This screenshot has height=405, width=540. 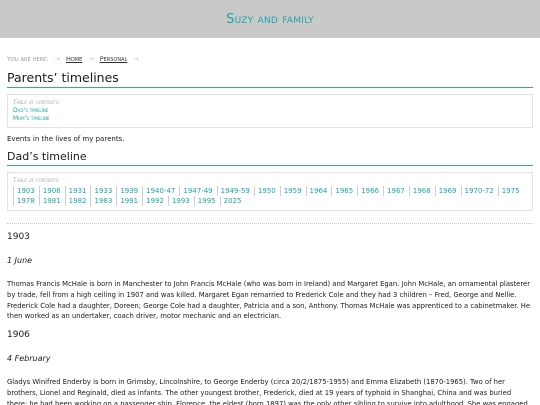 I want to click on year-link: 1982, so click(x=77, y=201).